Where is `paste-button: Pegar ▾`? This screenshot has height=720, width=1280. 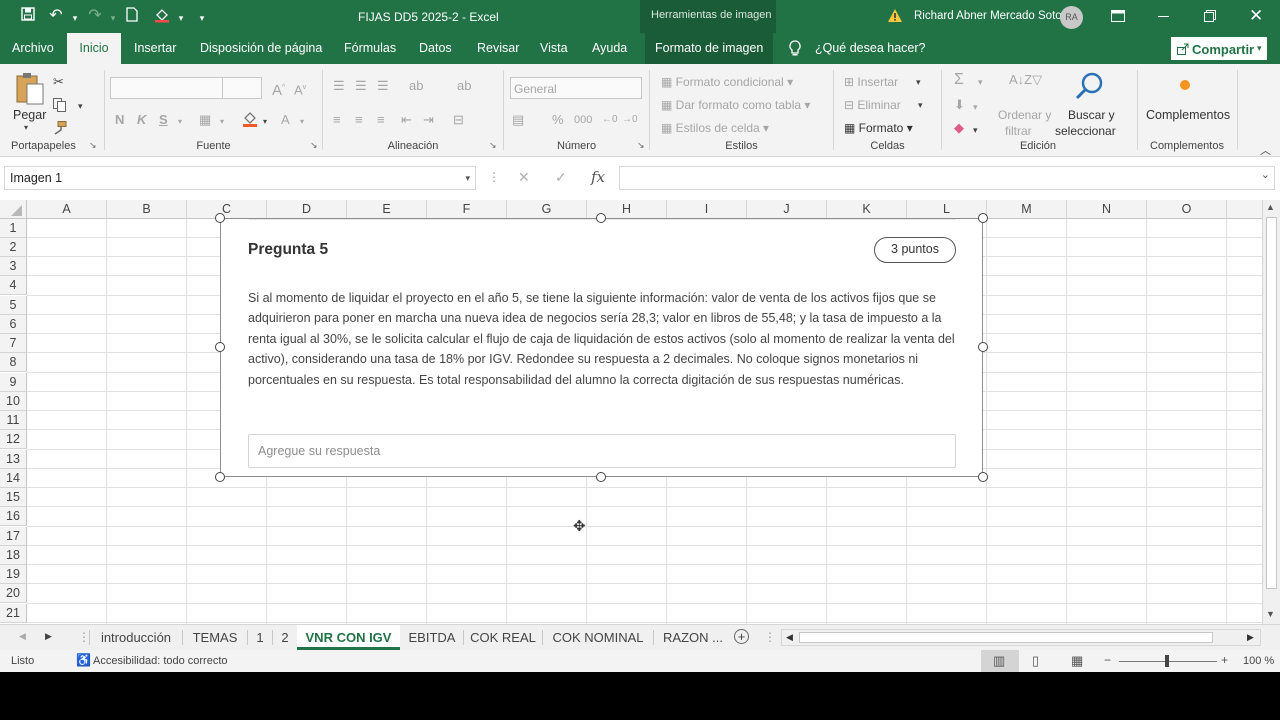 paste-button: Pegar ▾ is located at coordinates (28, 102).